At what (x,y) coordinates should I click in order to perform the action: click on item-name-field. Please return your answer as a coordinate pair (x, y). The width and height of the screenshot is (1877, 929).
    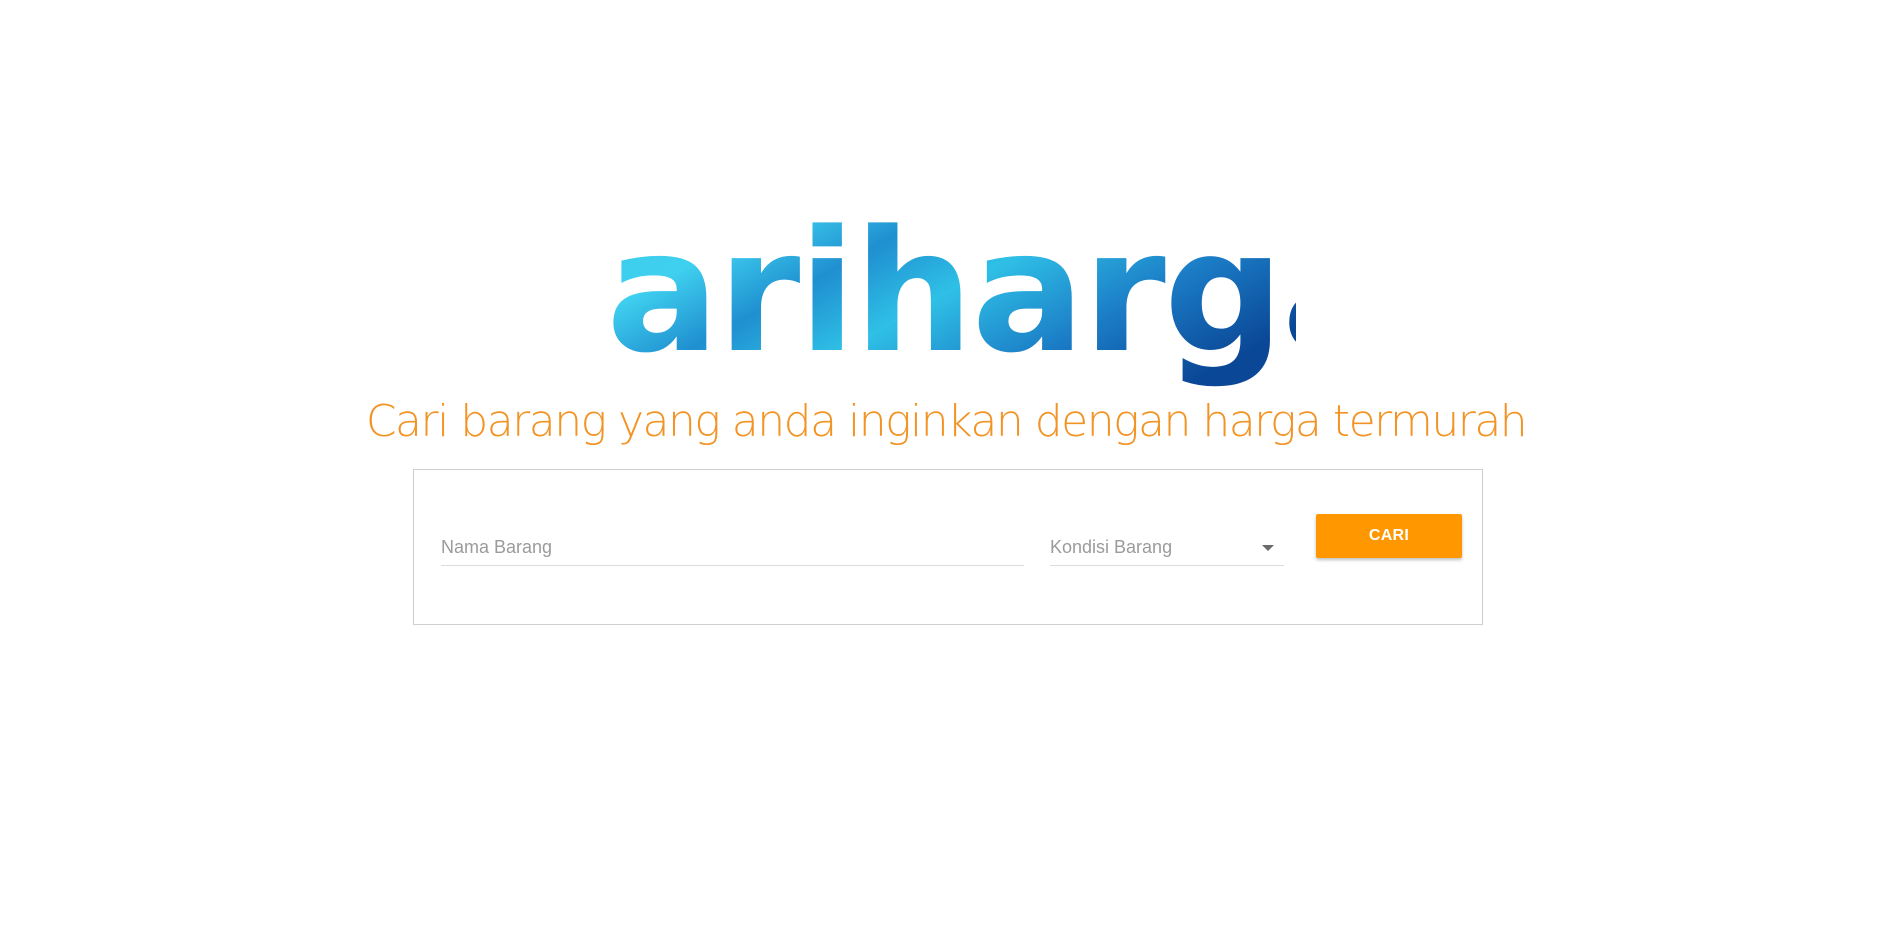
    Looking at the image, I should click on (732, 548).